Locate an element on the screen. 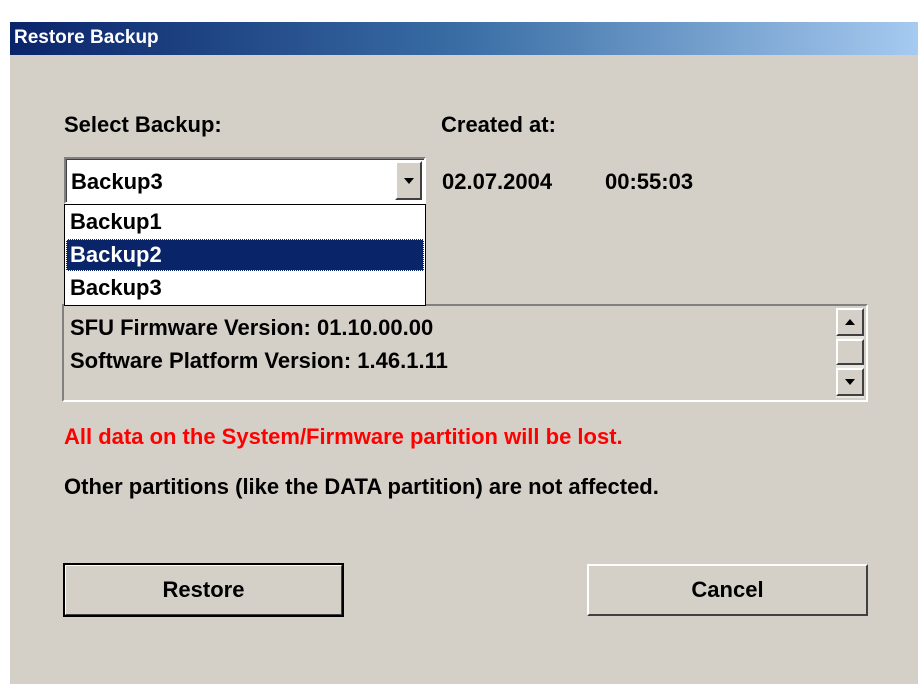  info-scrollbar is located at coordinates (850, 353).